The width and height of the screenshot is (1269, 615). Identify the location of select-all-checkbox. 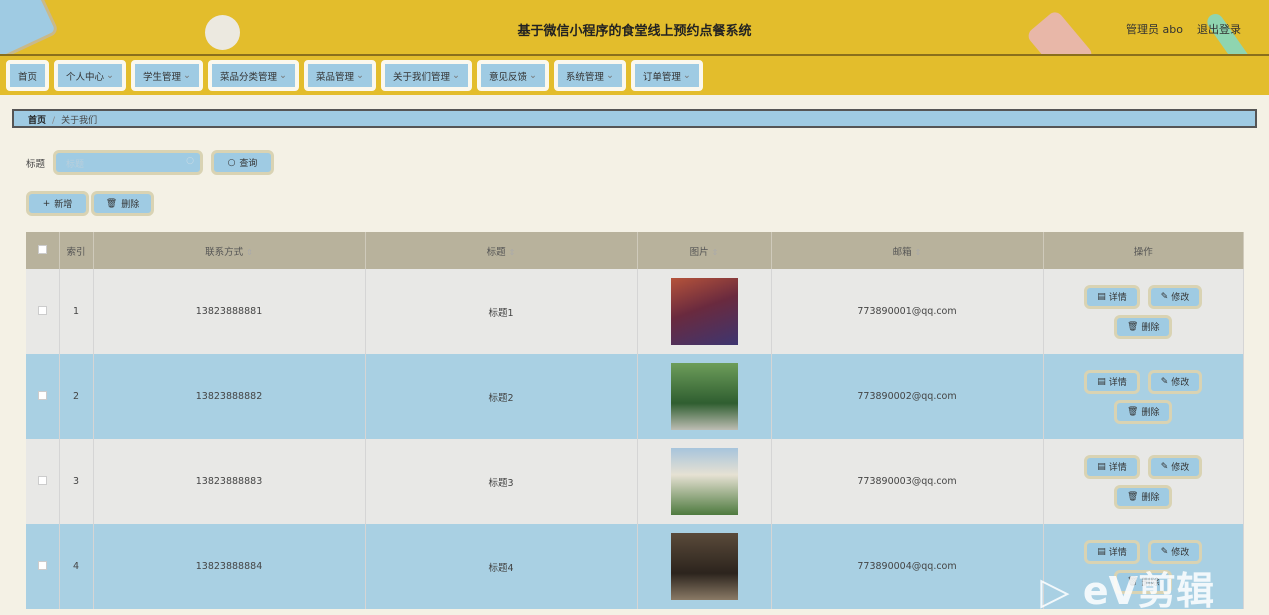
(42, 249).